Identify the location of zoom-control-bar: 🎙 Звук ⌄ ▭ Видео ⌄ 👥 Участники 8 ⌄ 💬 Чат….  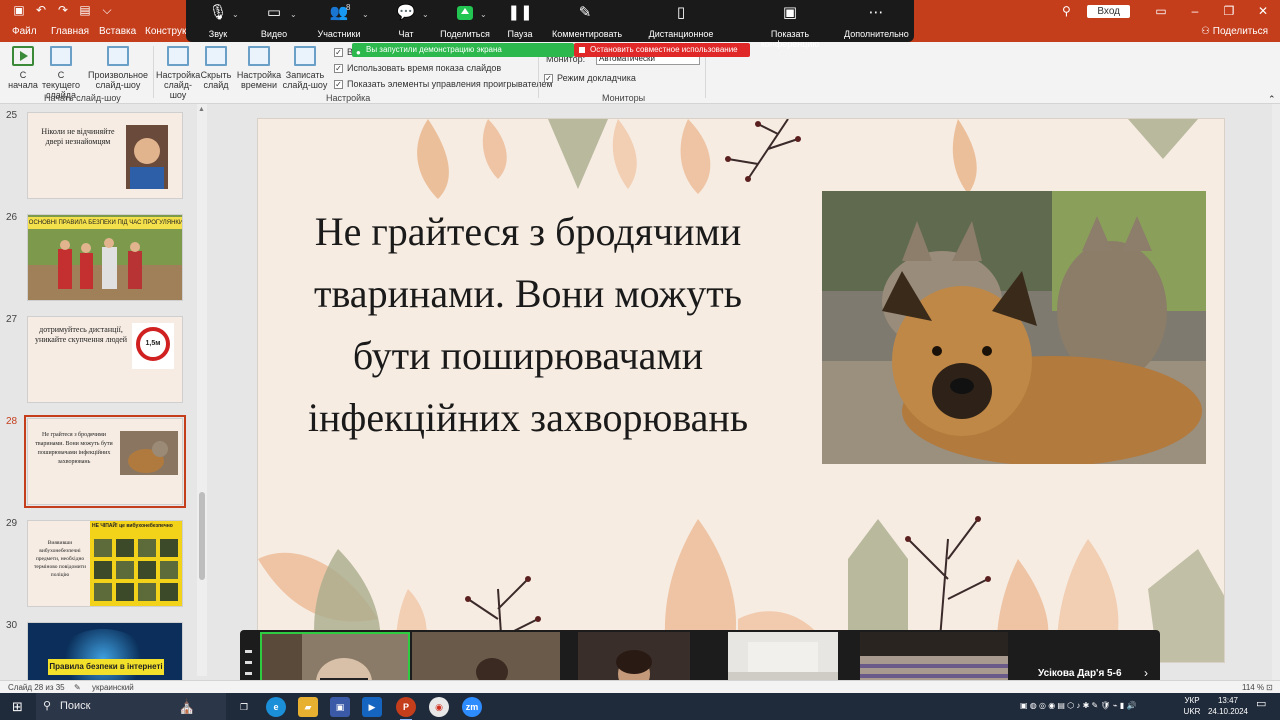
(550, 24).